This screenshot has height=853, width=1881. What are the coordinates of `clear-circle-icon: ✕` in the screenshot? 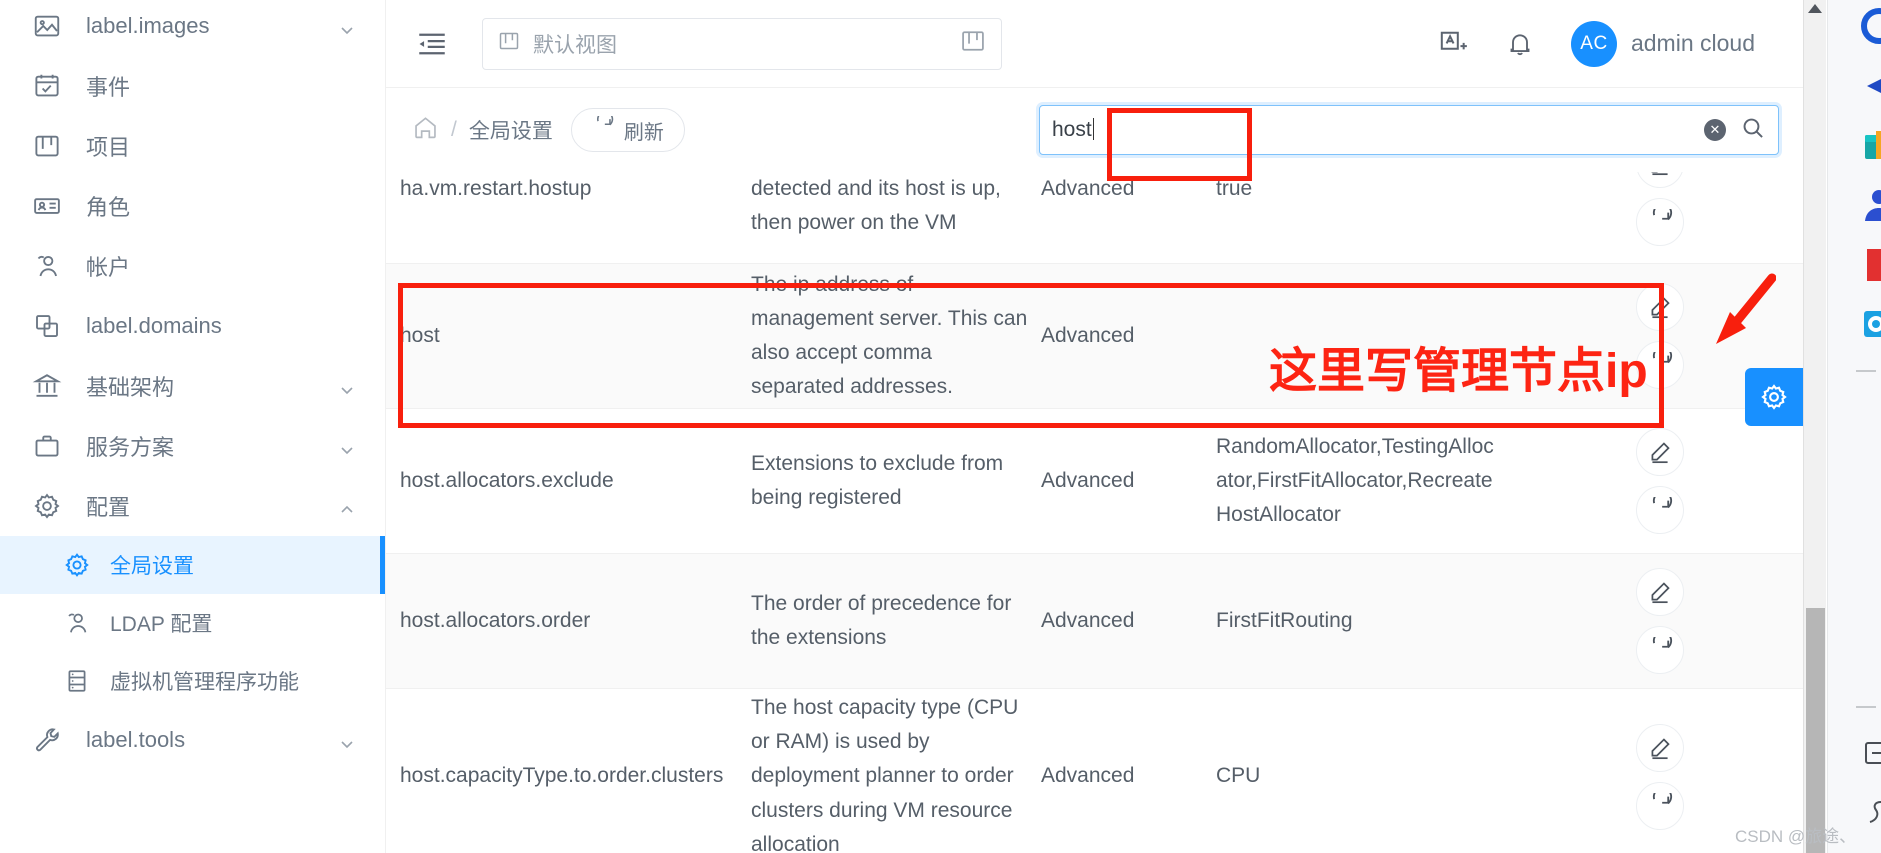 It's located at (1715, 130).